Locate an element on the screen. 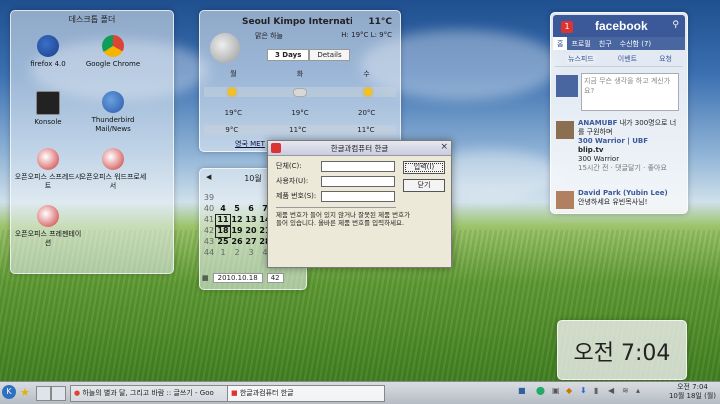  desktop-icon-firefox: firefox 4.0 is located at coordinates (48, 52).